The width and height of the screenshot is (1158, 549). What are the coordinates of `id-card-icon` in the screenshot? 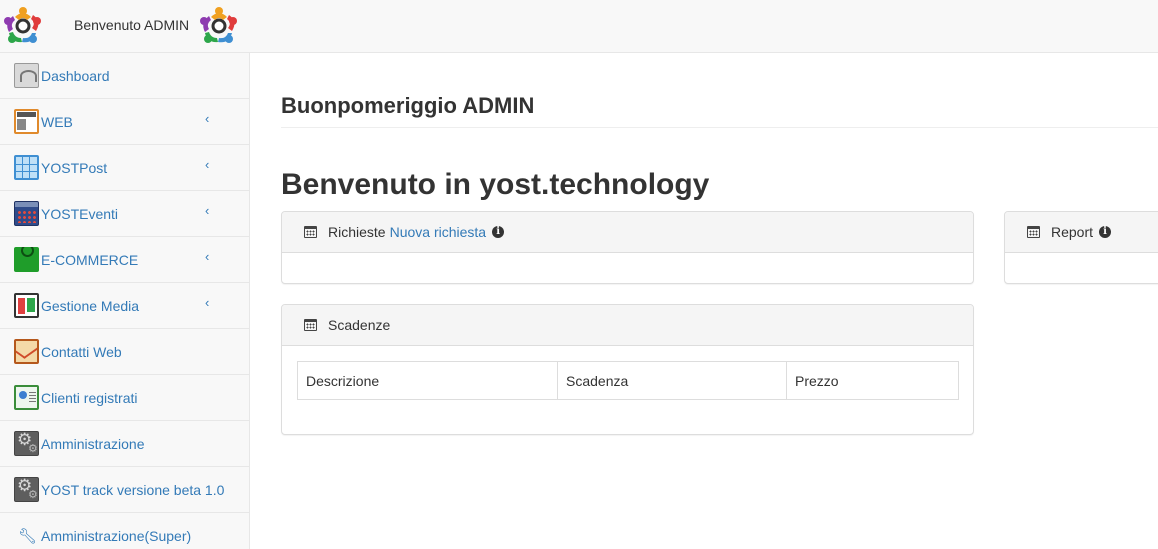 It's located at (26, 397).